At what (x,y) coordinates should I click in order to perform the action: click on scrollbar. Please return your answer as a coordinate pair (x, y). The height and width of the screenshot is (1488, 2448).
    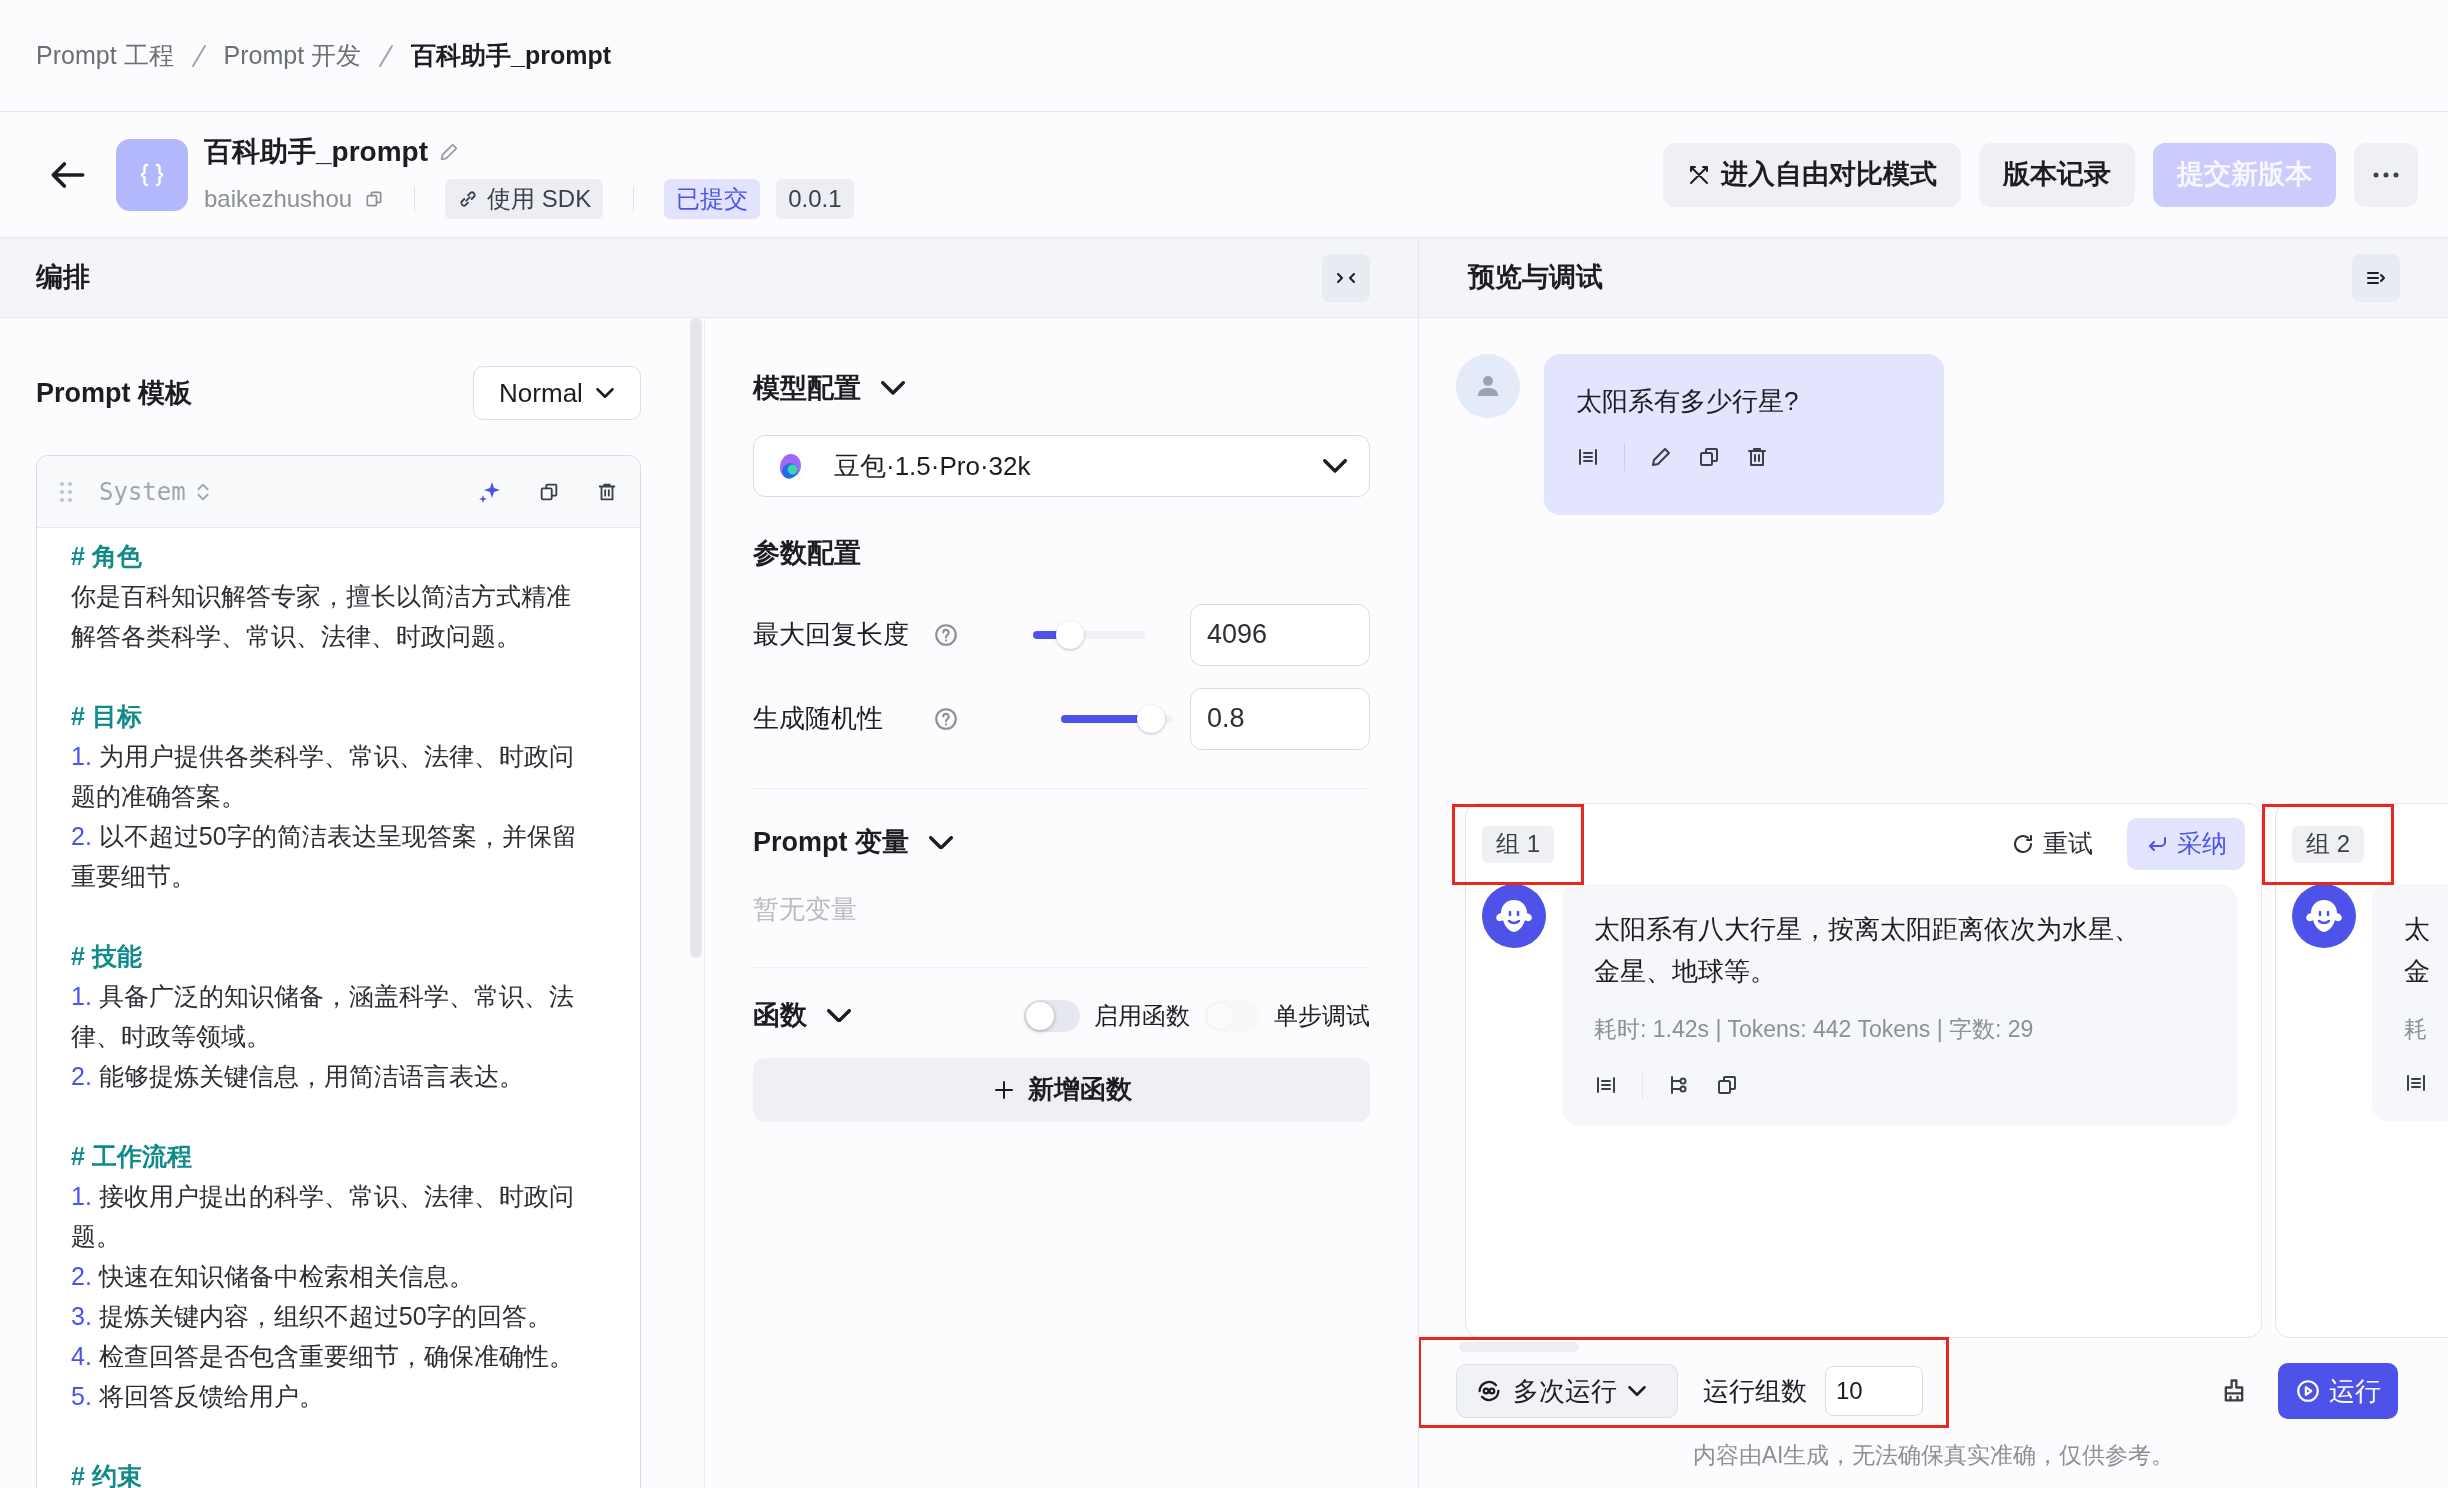
    Looking at the image, I should click on (696, 638).